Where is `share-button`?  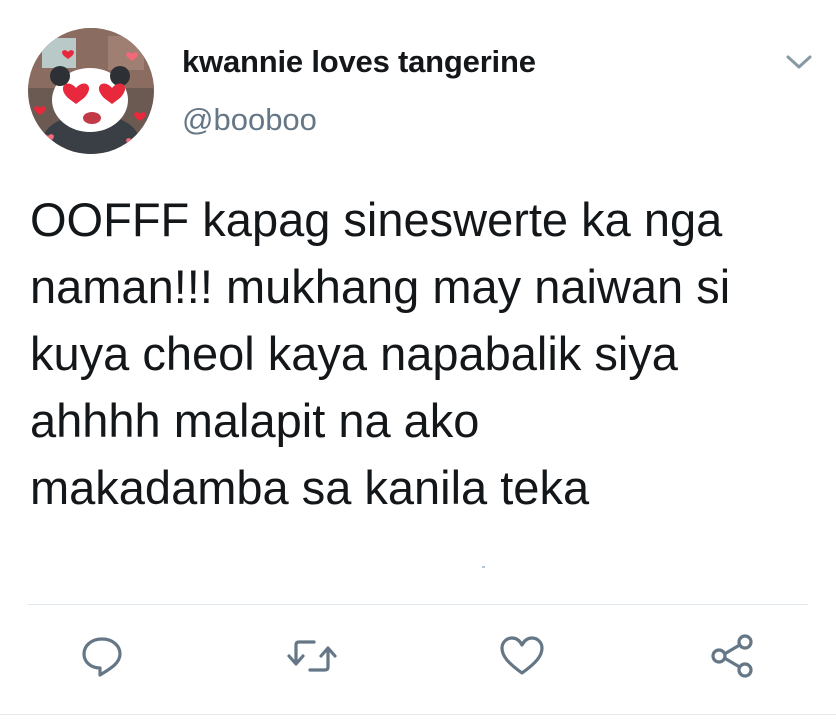
share-button is located at coordinates (732, 656).